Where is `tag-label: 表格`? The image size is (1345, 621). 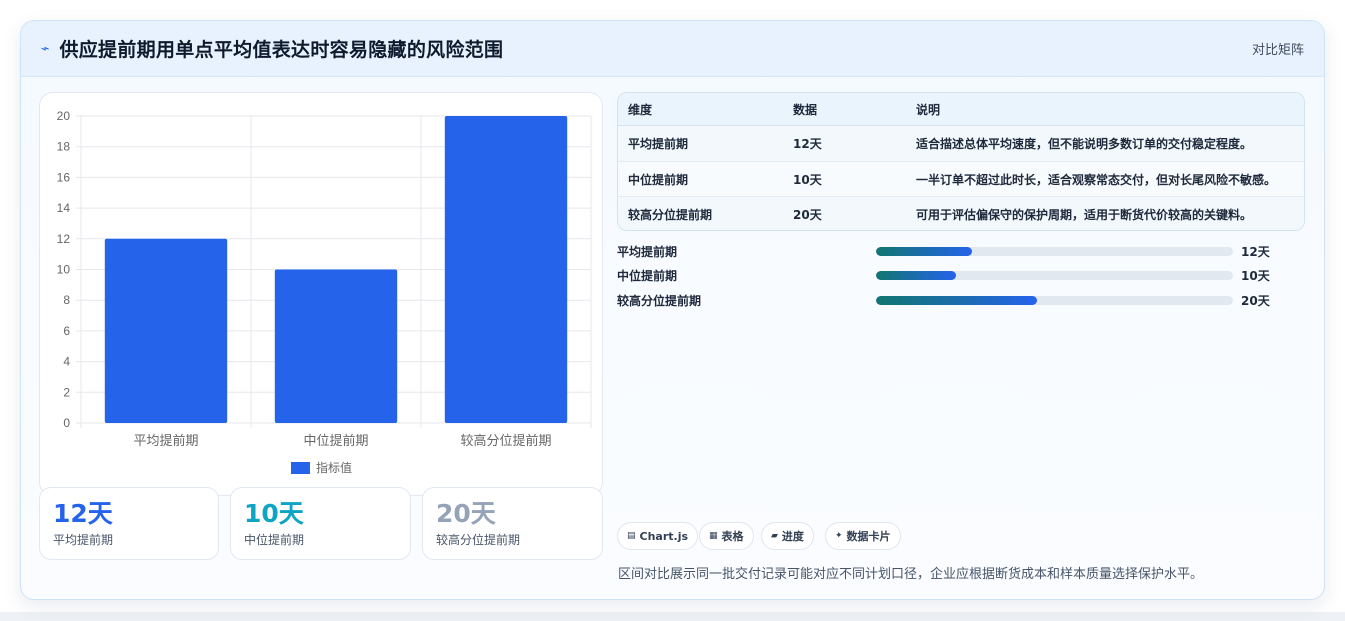 tag-label: 表格 is located at coordinates (732, 536).